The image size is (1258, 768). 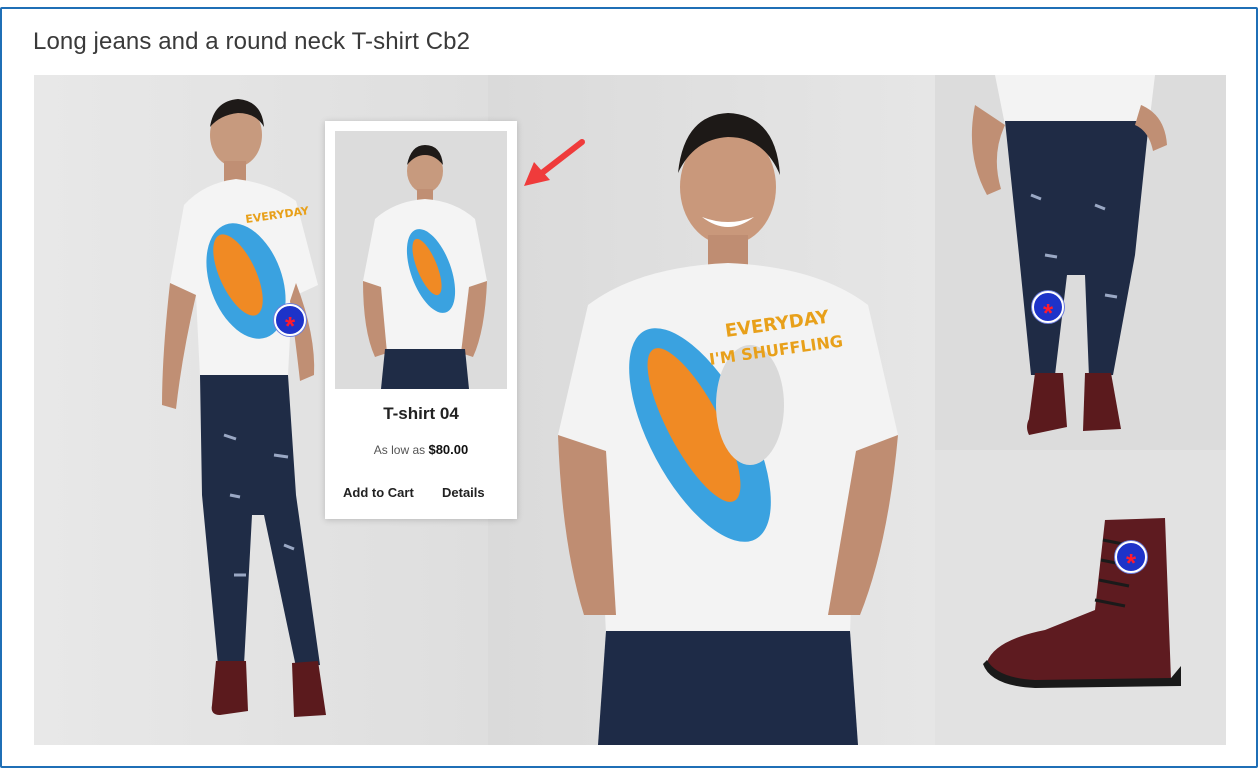 I want to click on price-prefix: As low as, so click(x=399, y=450).